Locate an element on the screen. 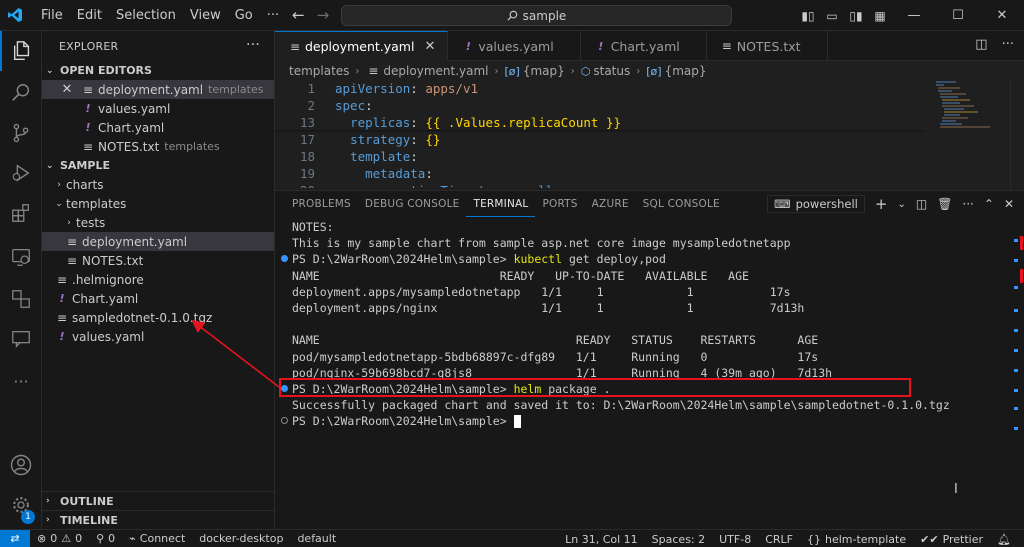 Image resolution: width=1024 pixels, height=547 pixels. yaml-key: creationTimestamp is located at coordinates (444, 185).